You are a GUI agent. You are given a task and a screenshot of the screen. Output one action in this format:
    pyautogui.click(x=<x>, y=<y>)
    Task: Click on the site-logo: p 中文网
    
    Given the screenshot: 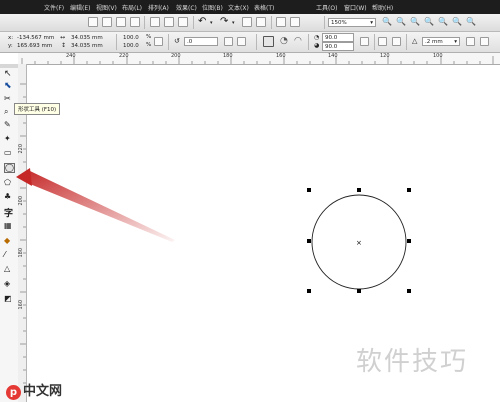 What is the action you would take?
    pyautogui.click(x=34, y=390)
    